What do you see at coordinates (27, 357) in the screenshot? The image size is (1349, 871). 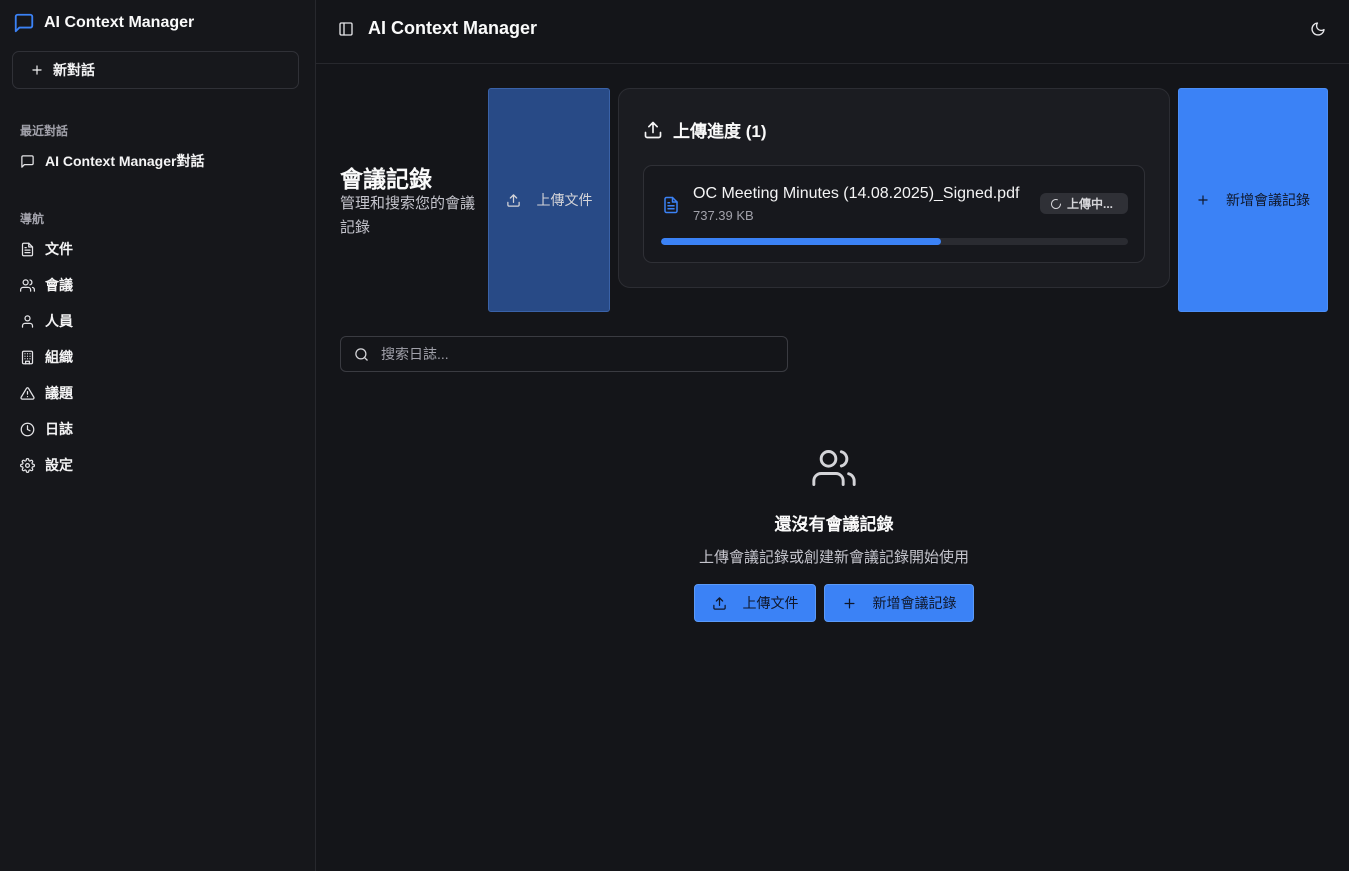 I see `building-icon` at bounding box center [27, 357].